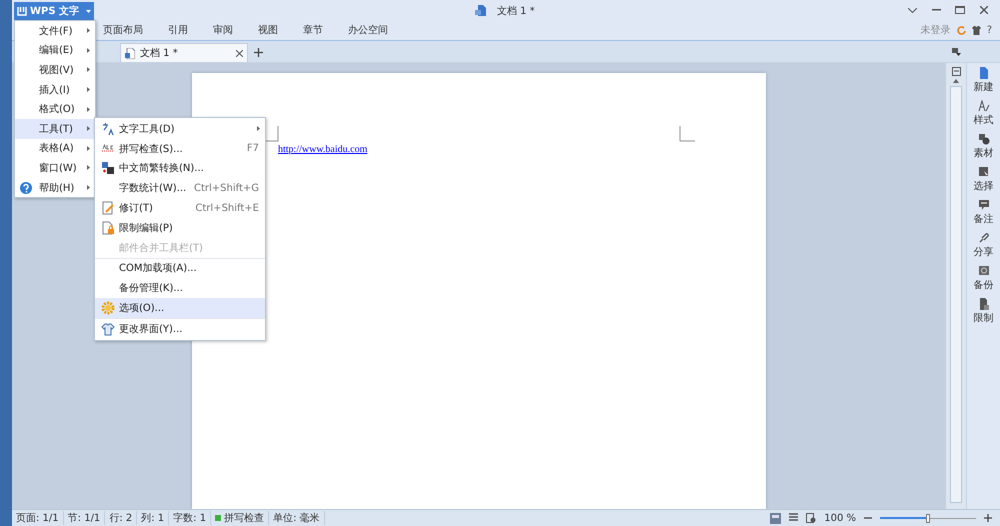 This screenshot has height=526, width=1000. I want to click on menu-item: 文件(F), so click(55, 31).